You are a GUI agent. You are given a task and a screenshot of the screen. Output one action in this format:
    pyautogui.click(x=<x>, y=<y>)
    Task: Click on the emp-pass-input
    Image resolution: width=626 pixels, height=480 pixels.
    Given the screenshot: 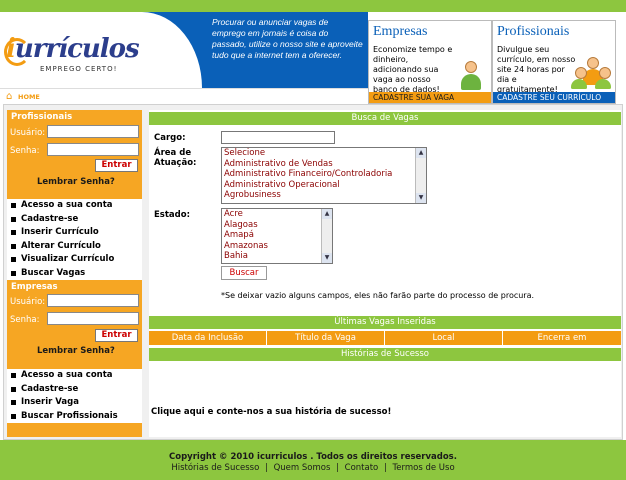 What is the action you would take?
    pyautogui.click(x=93, y=318)
    